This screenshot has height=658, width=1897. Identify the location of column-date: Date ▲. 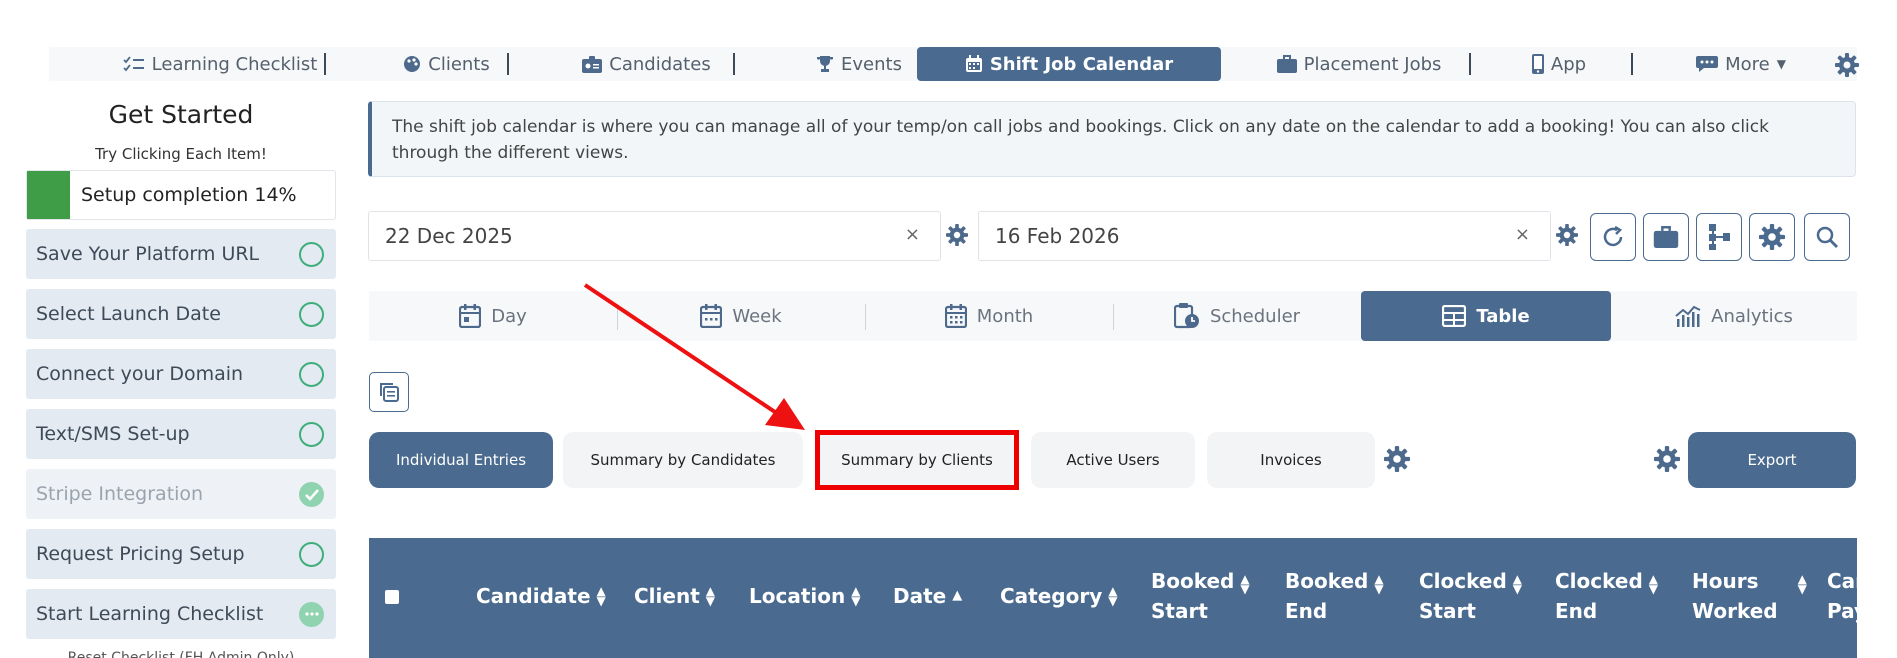
(927, 596).